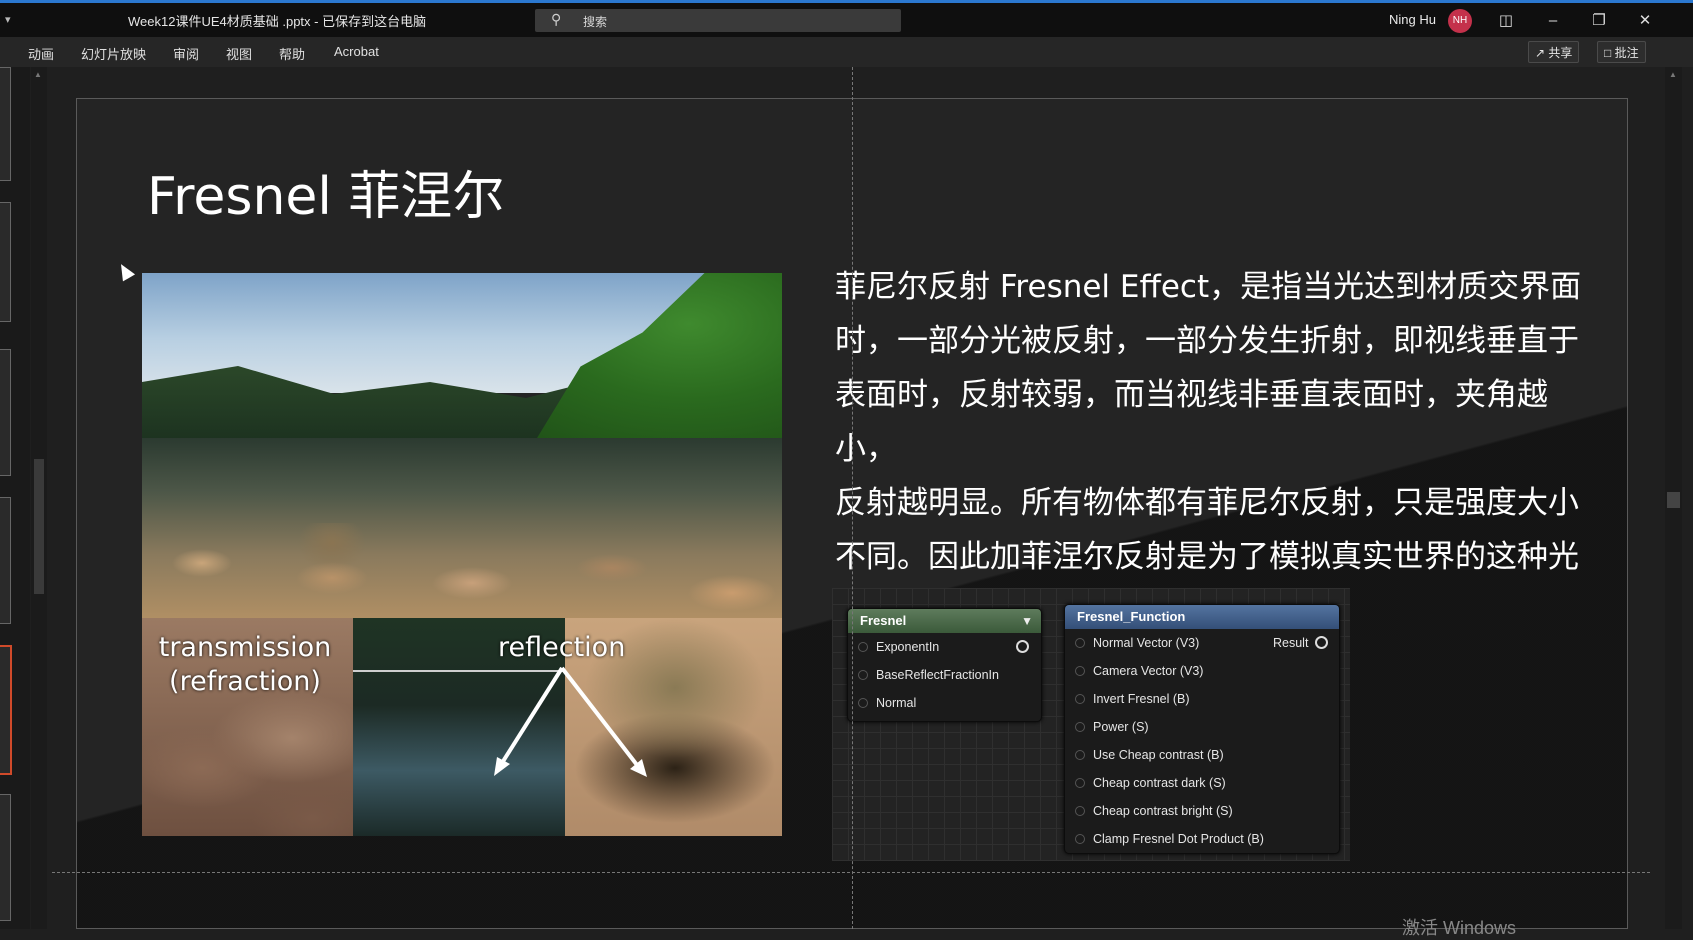 This screenshot has width=1693, height=940. I want to click on ribbon-display-icon: ◫, so click(1506, 21).